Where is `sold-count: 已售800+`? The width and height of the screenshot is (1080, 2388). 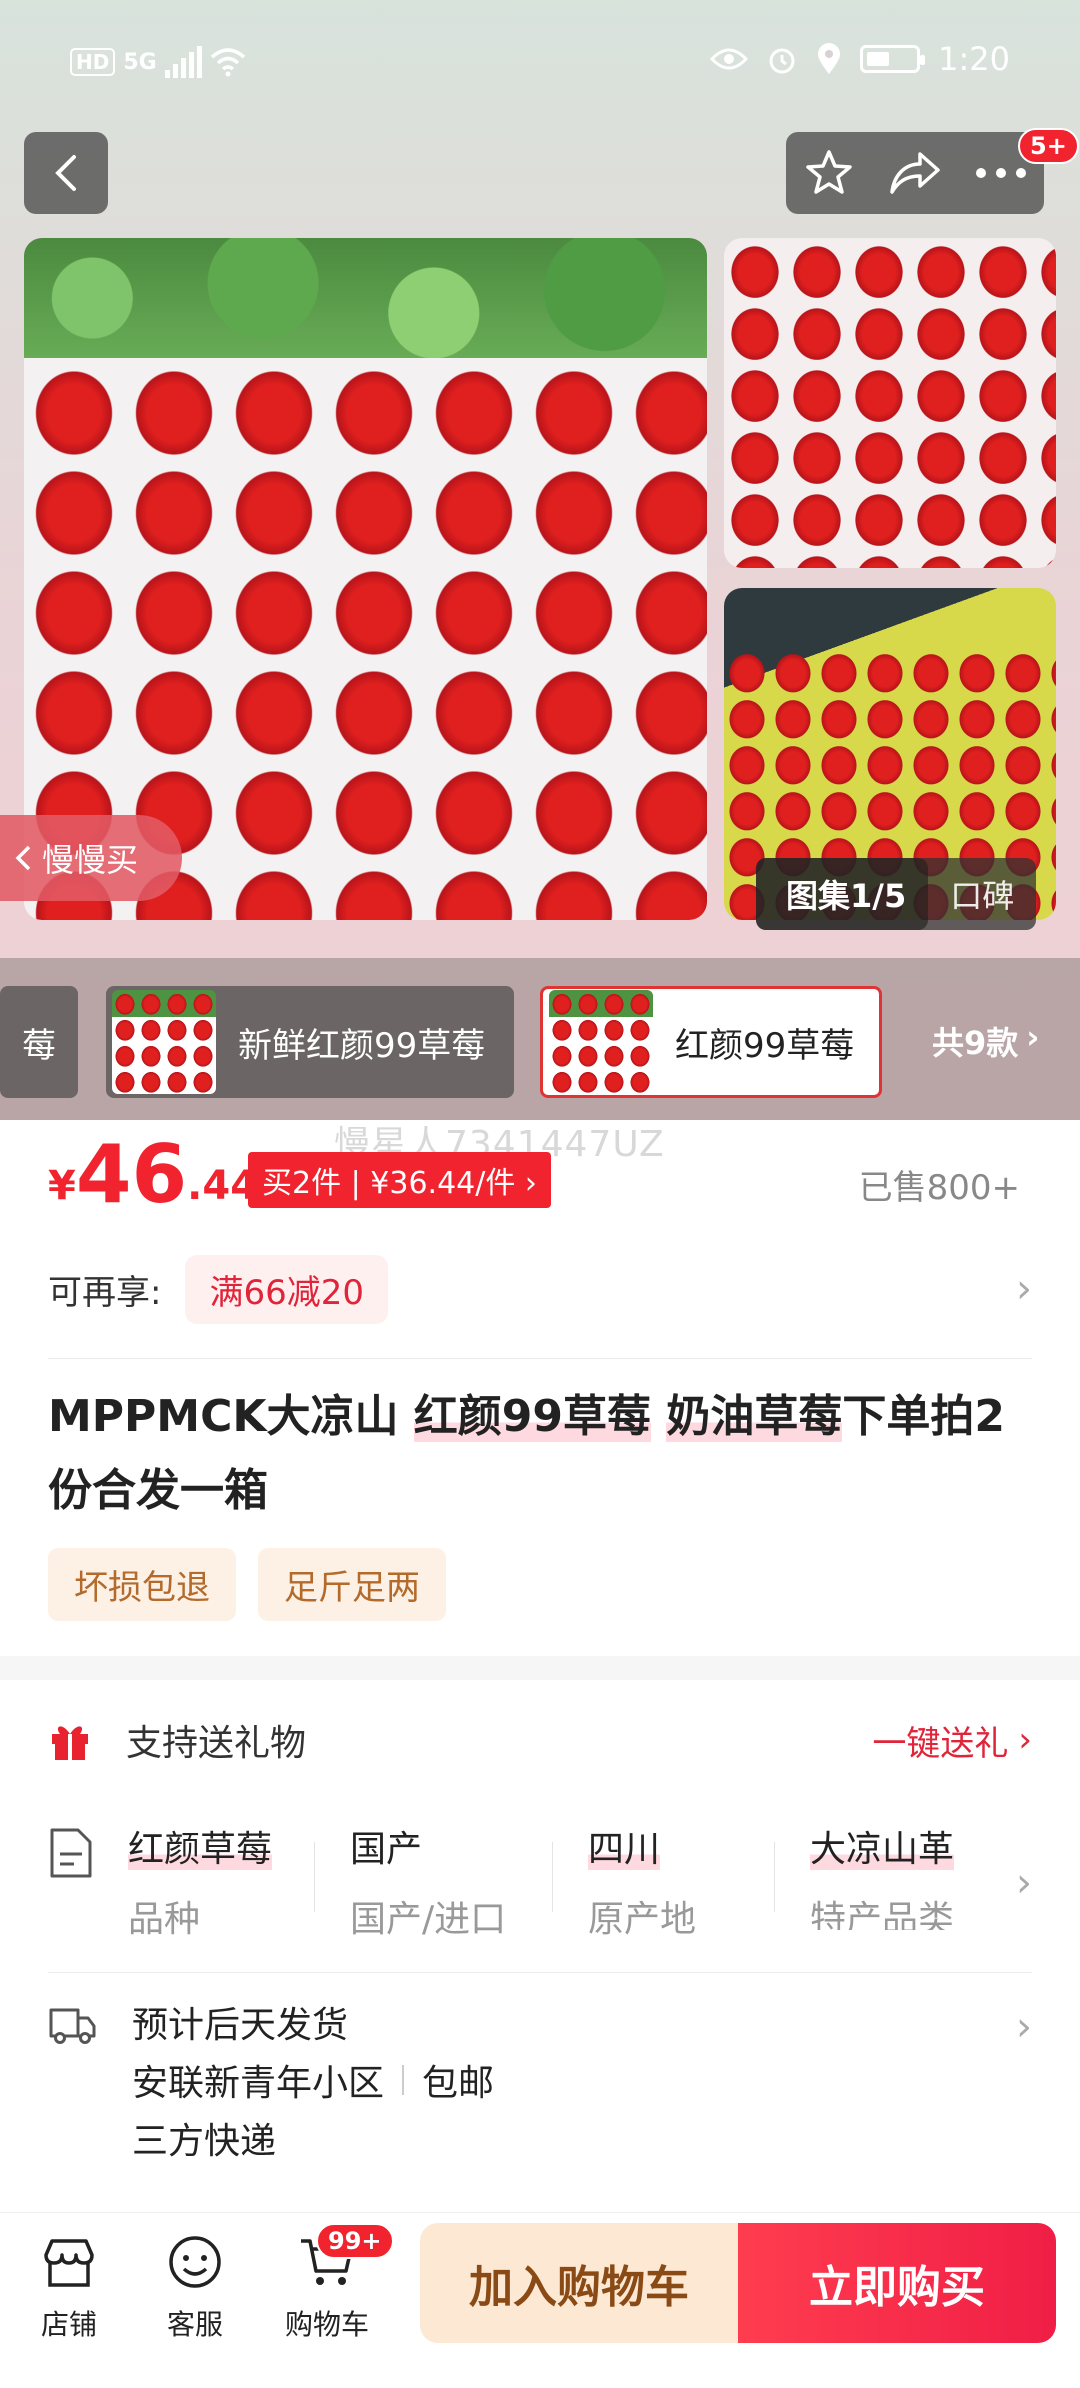
sold-count: 已售800+ is located at coordinates (939, 1188).